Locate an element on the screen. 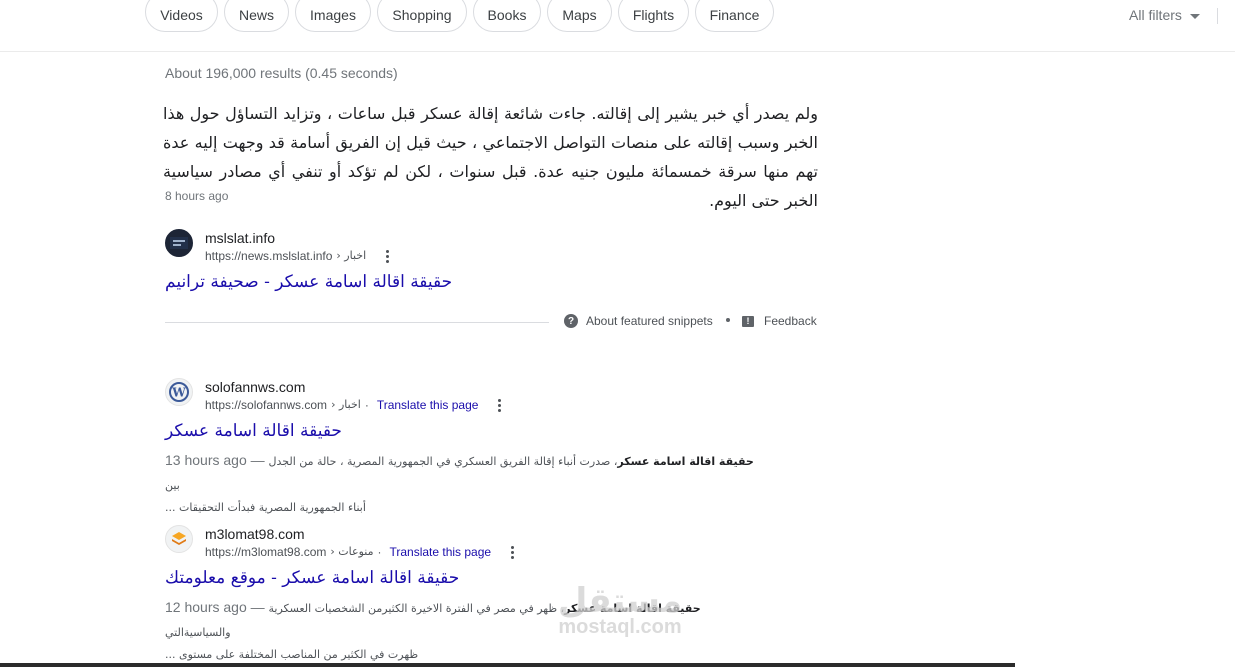  site-name: solofannws.com is located at coordinates (255, 387).